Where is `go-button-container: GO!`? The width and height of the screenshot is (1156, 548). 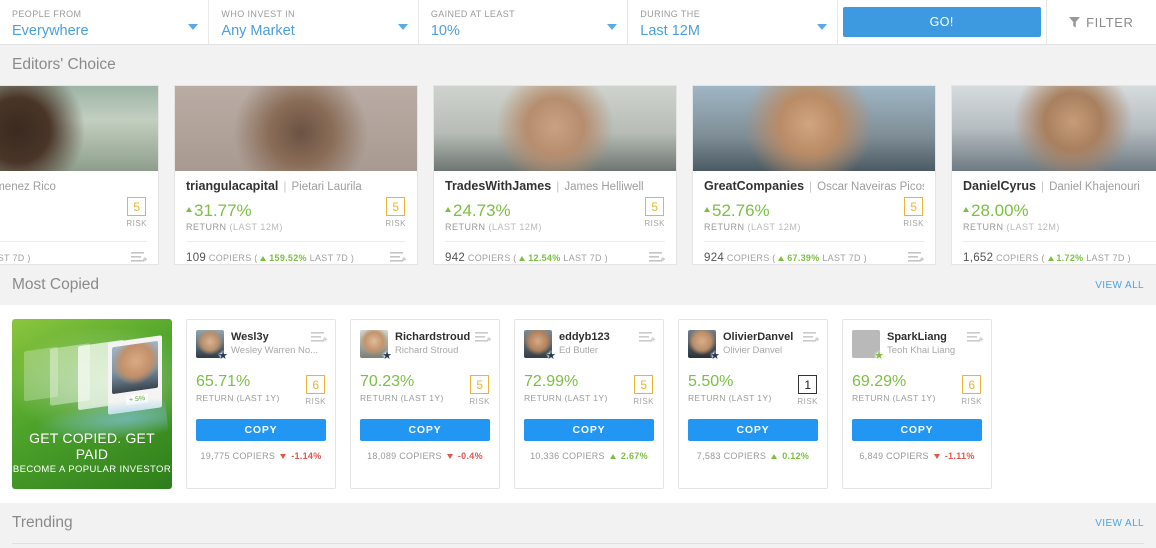 go-button-container: GO! is located at coordinates (942, 22).